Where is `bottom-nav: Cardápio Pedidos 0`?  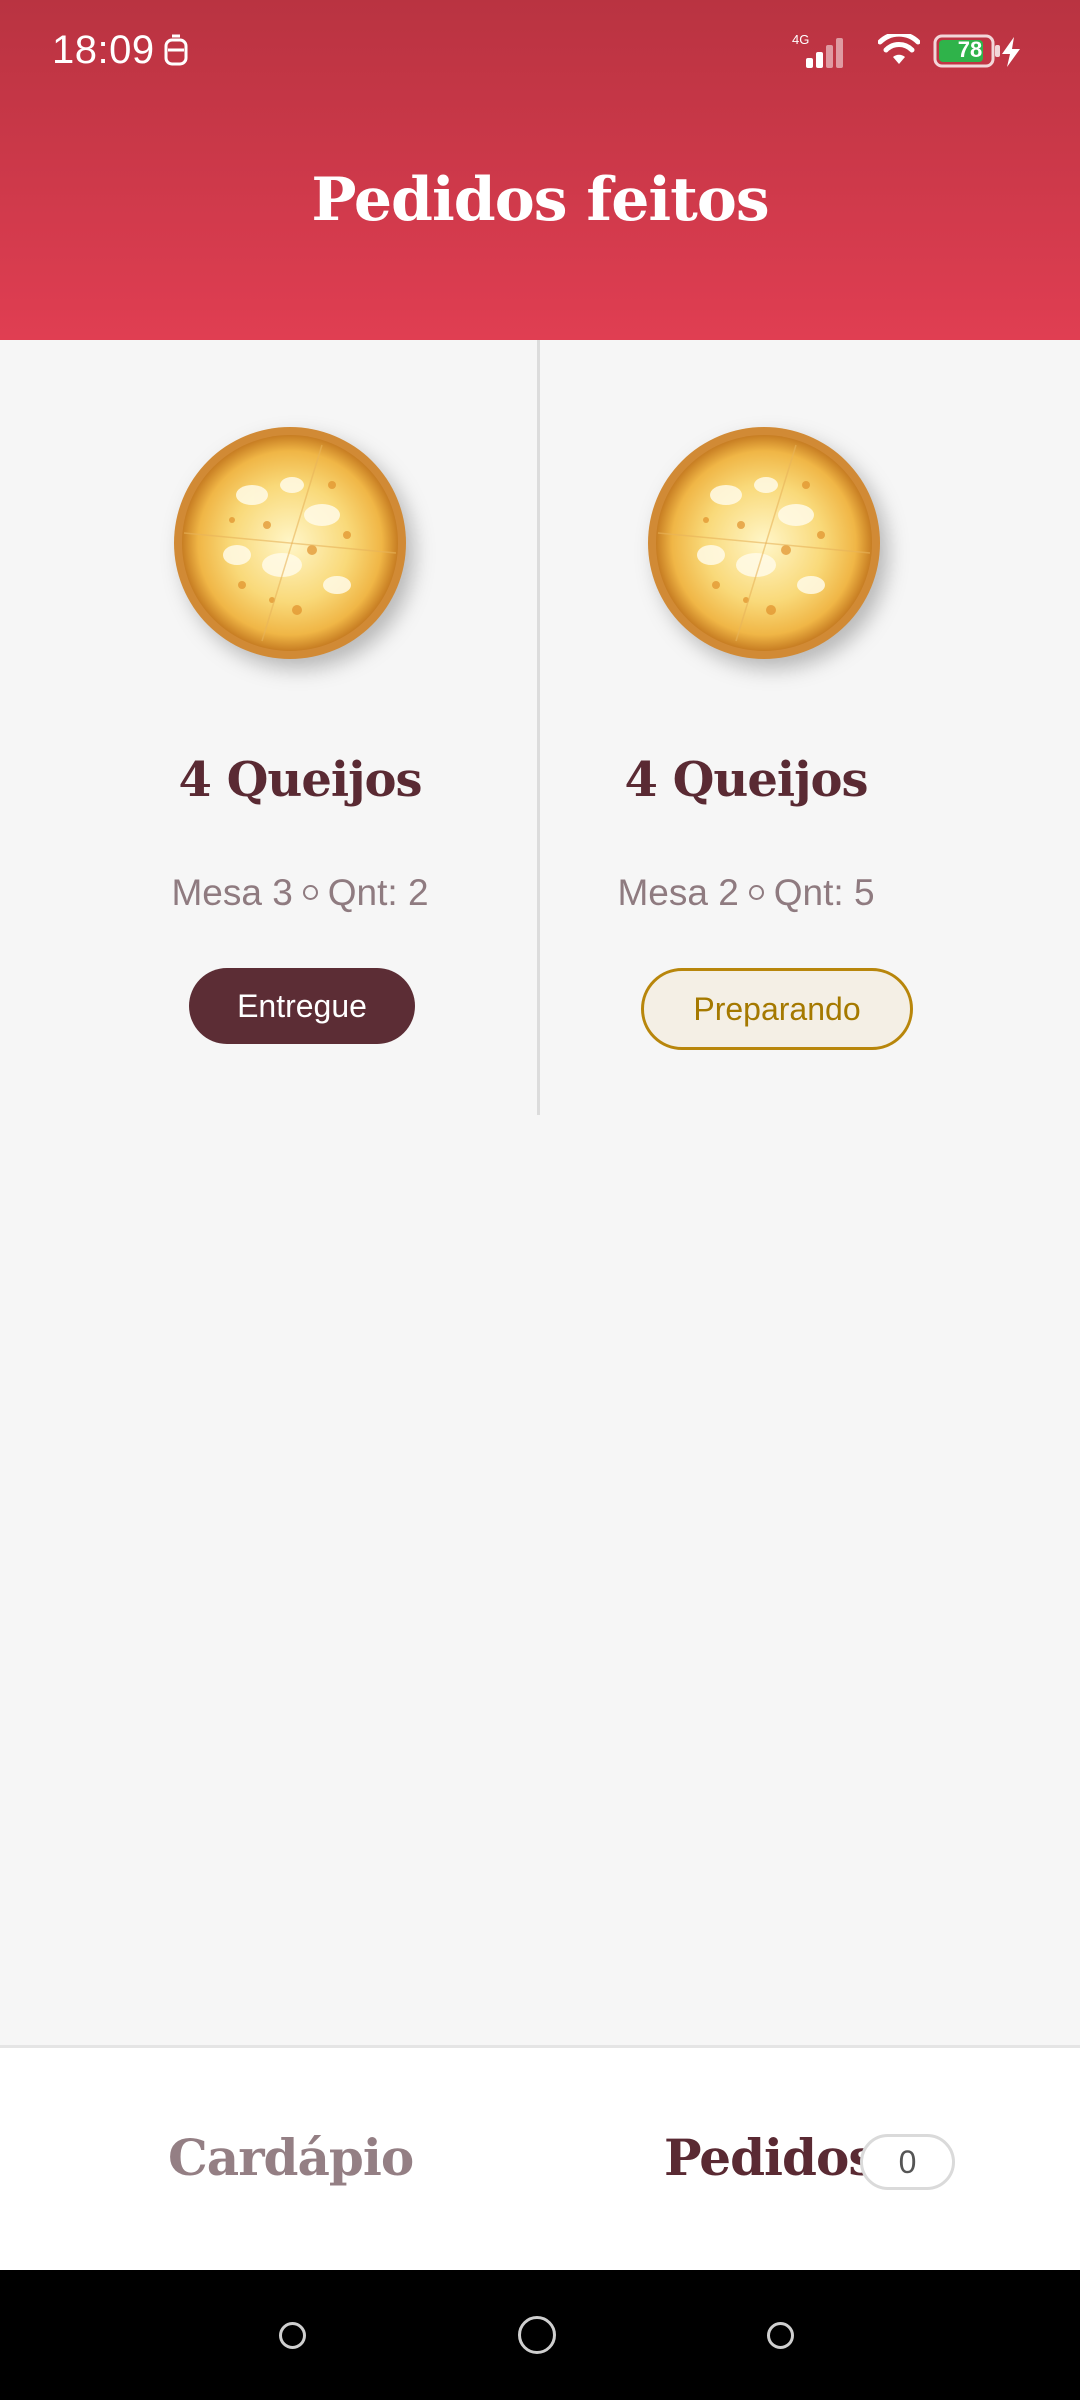
bottom-nav: Cardápio Pedidos 0 is located at coordinates (540, 2157).